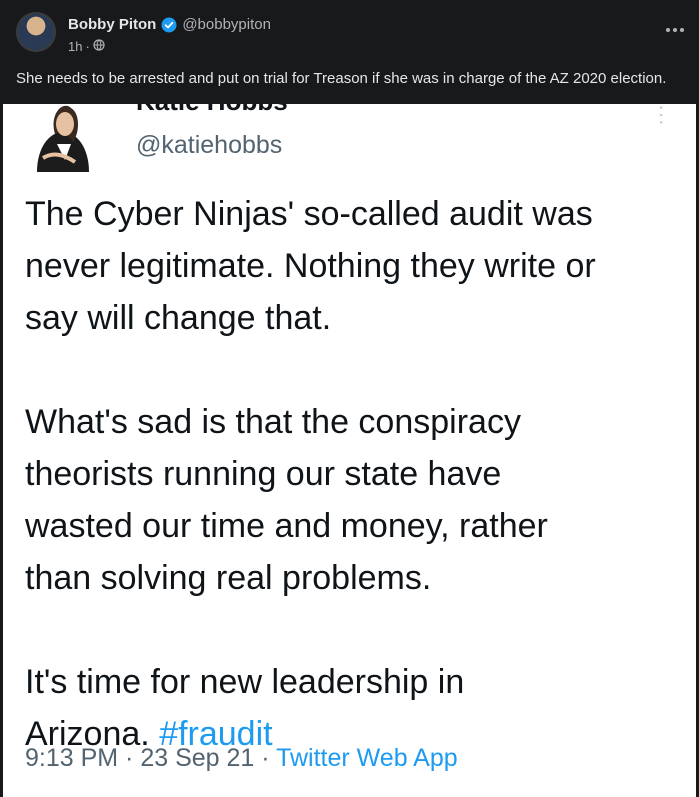 The width and height of the screenshot is (699, 797). What do you see at coordinates (36, 32) in the screenshot?
I see `author-avatar` at bounding box center [36, 32].